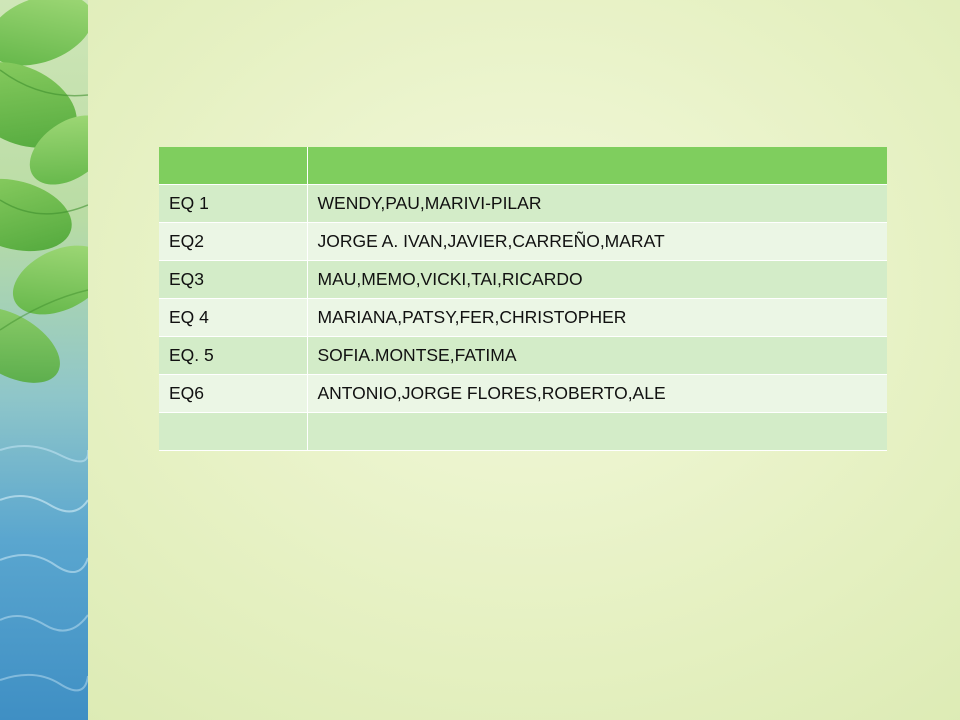  Describe the element at coordinates (233, 279) in the screenshot. I see `team-cell: EQ3` at that location.